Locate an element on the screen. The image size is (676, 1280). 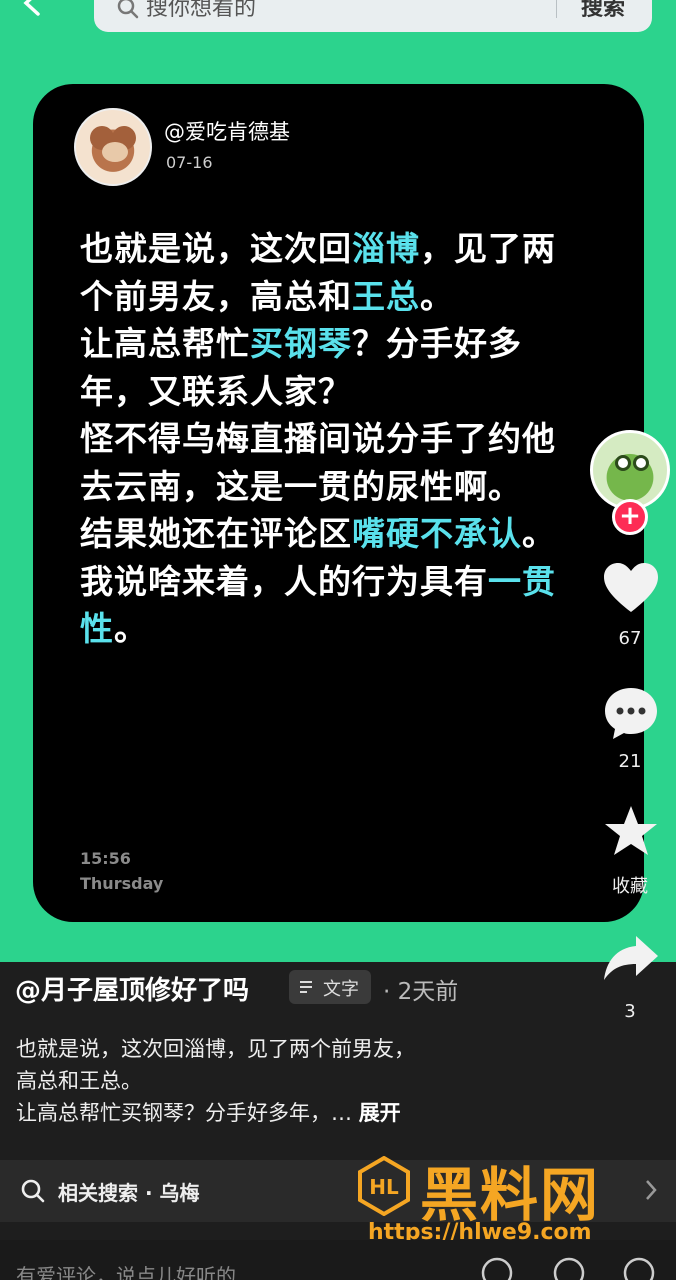
tag-label: 文字 is located at coordinates (341, 989).